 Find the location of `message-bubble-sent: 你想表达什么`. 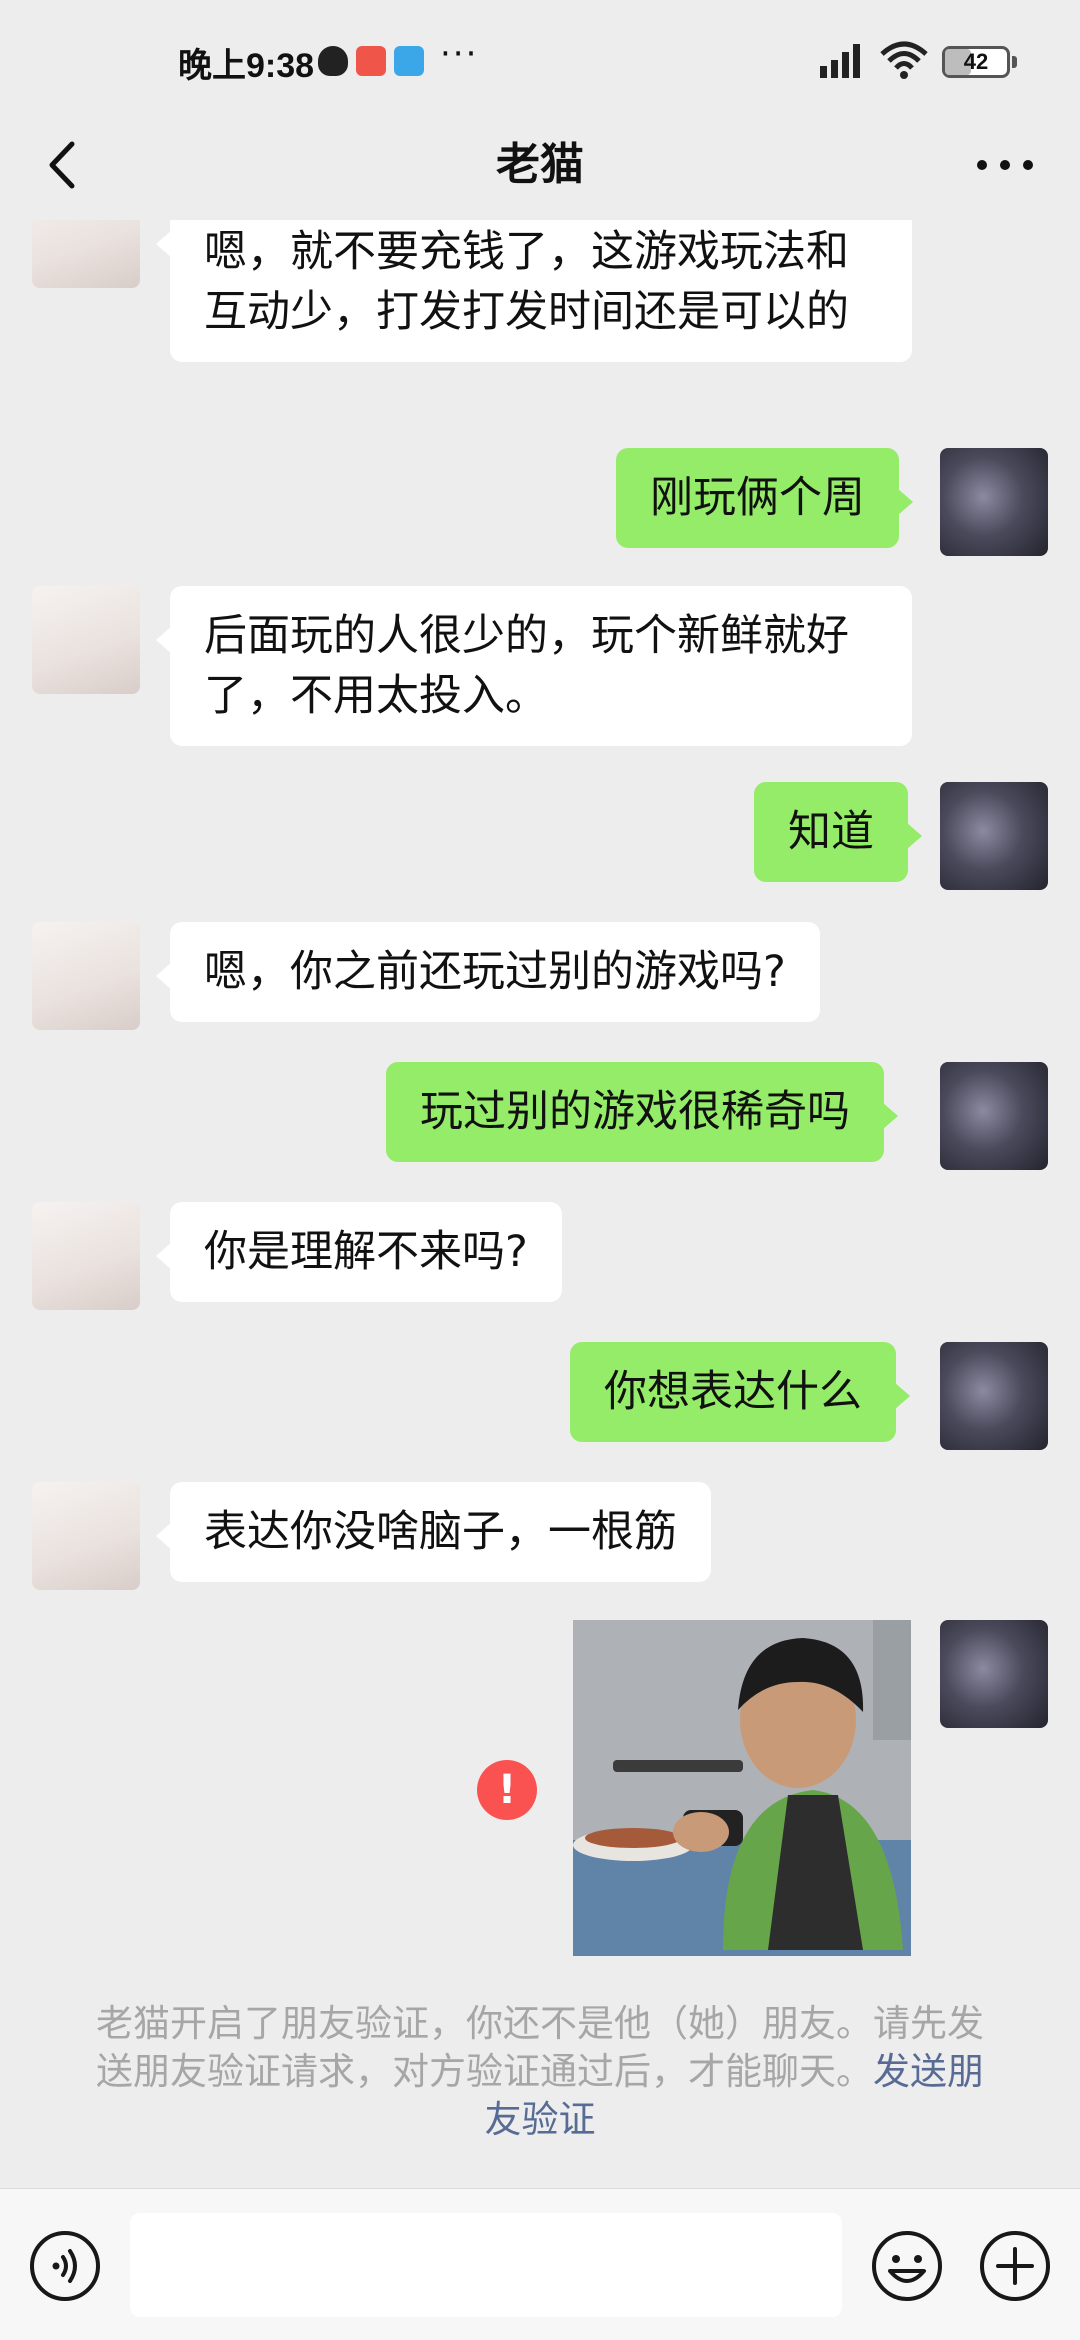

message-bubble-sent: 你想表达什么 is located at coordinates (740, 1392).